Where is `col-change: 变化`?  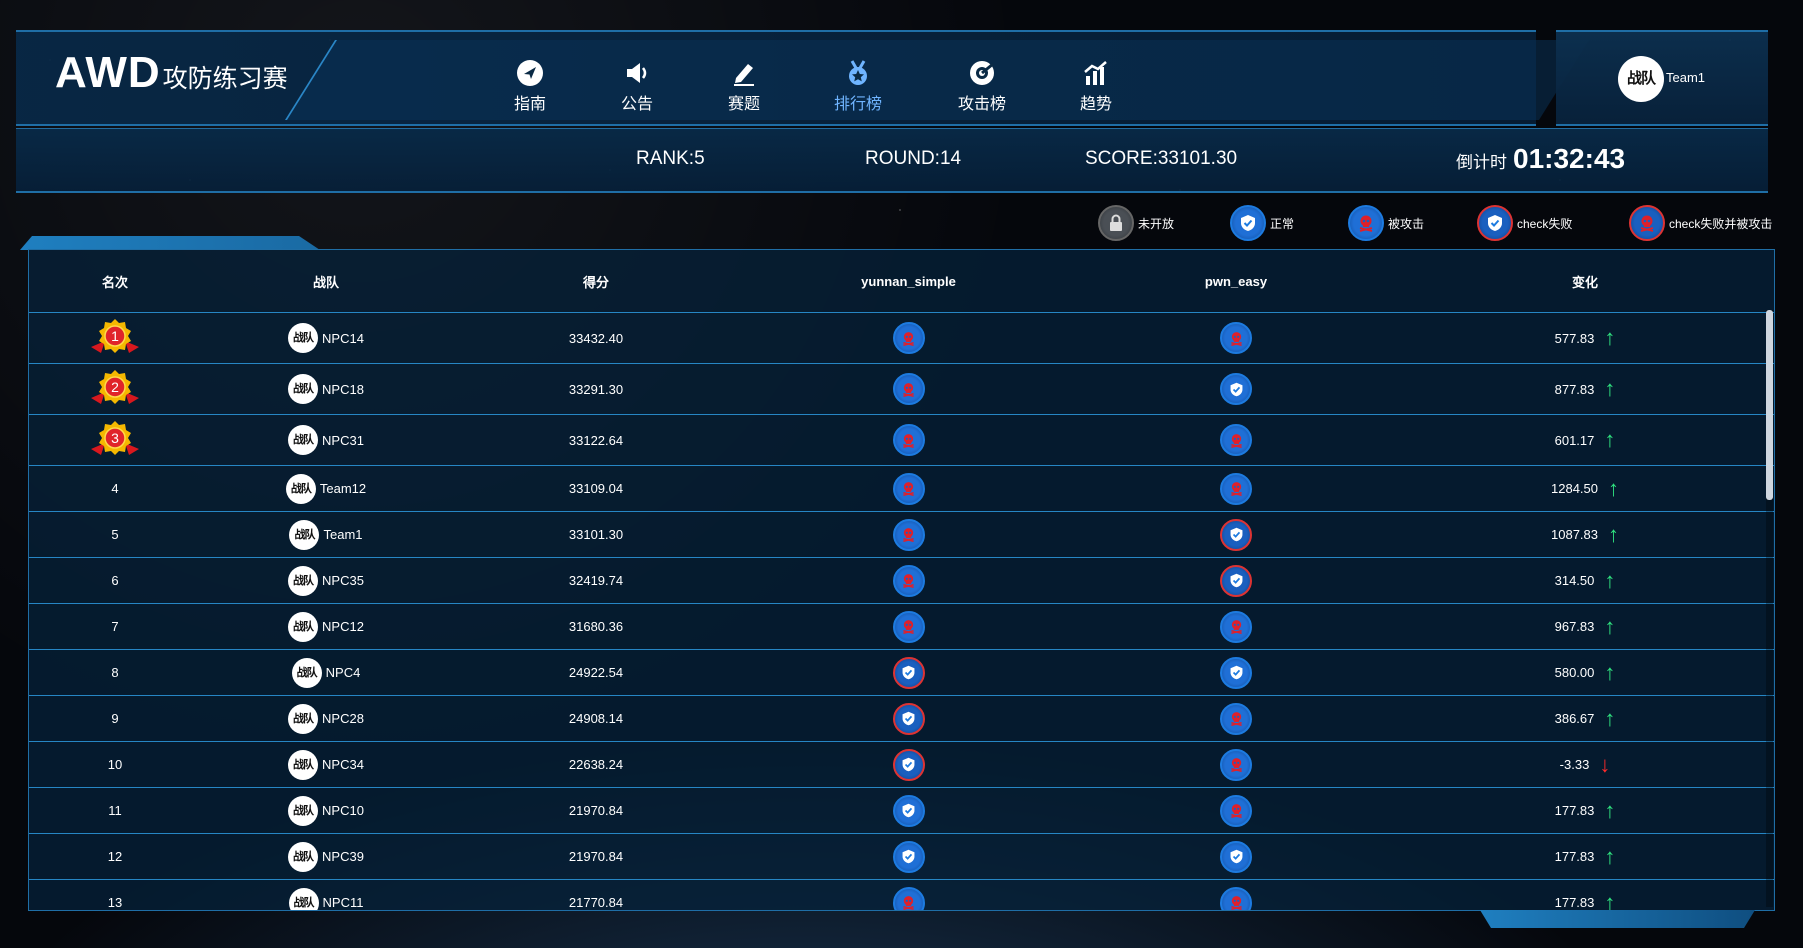
col-change: 变化 is located at coordinates (1585, 281).